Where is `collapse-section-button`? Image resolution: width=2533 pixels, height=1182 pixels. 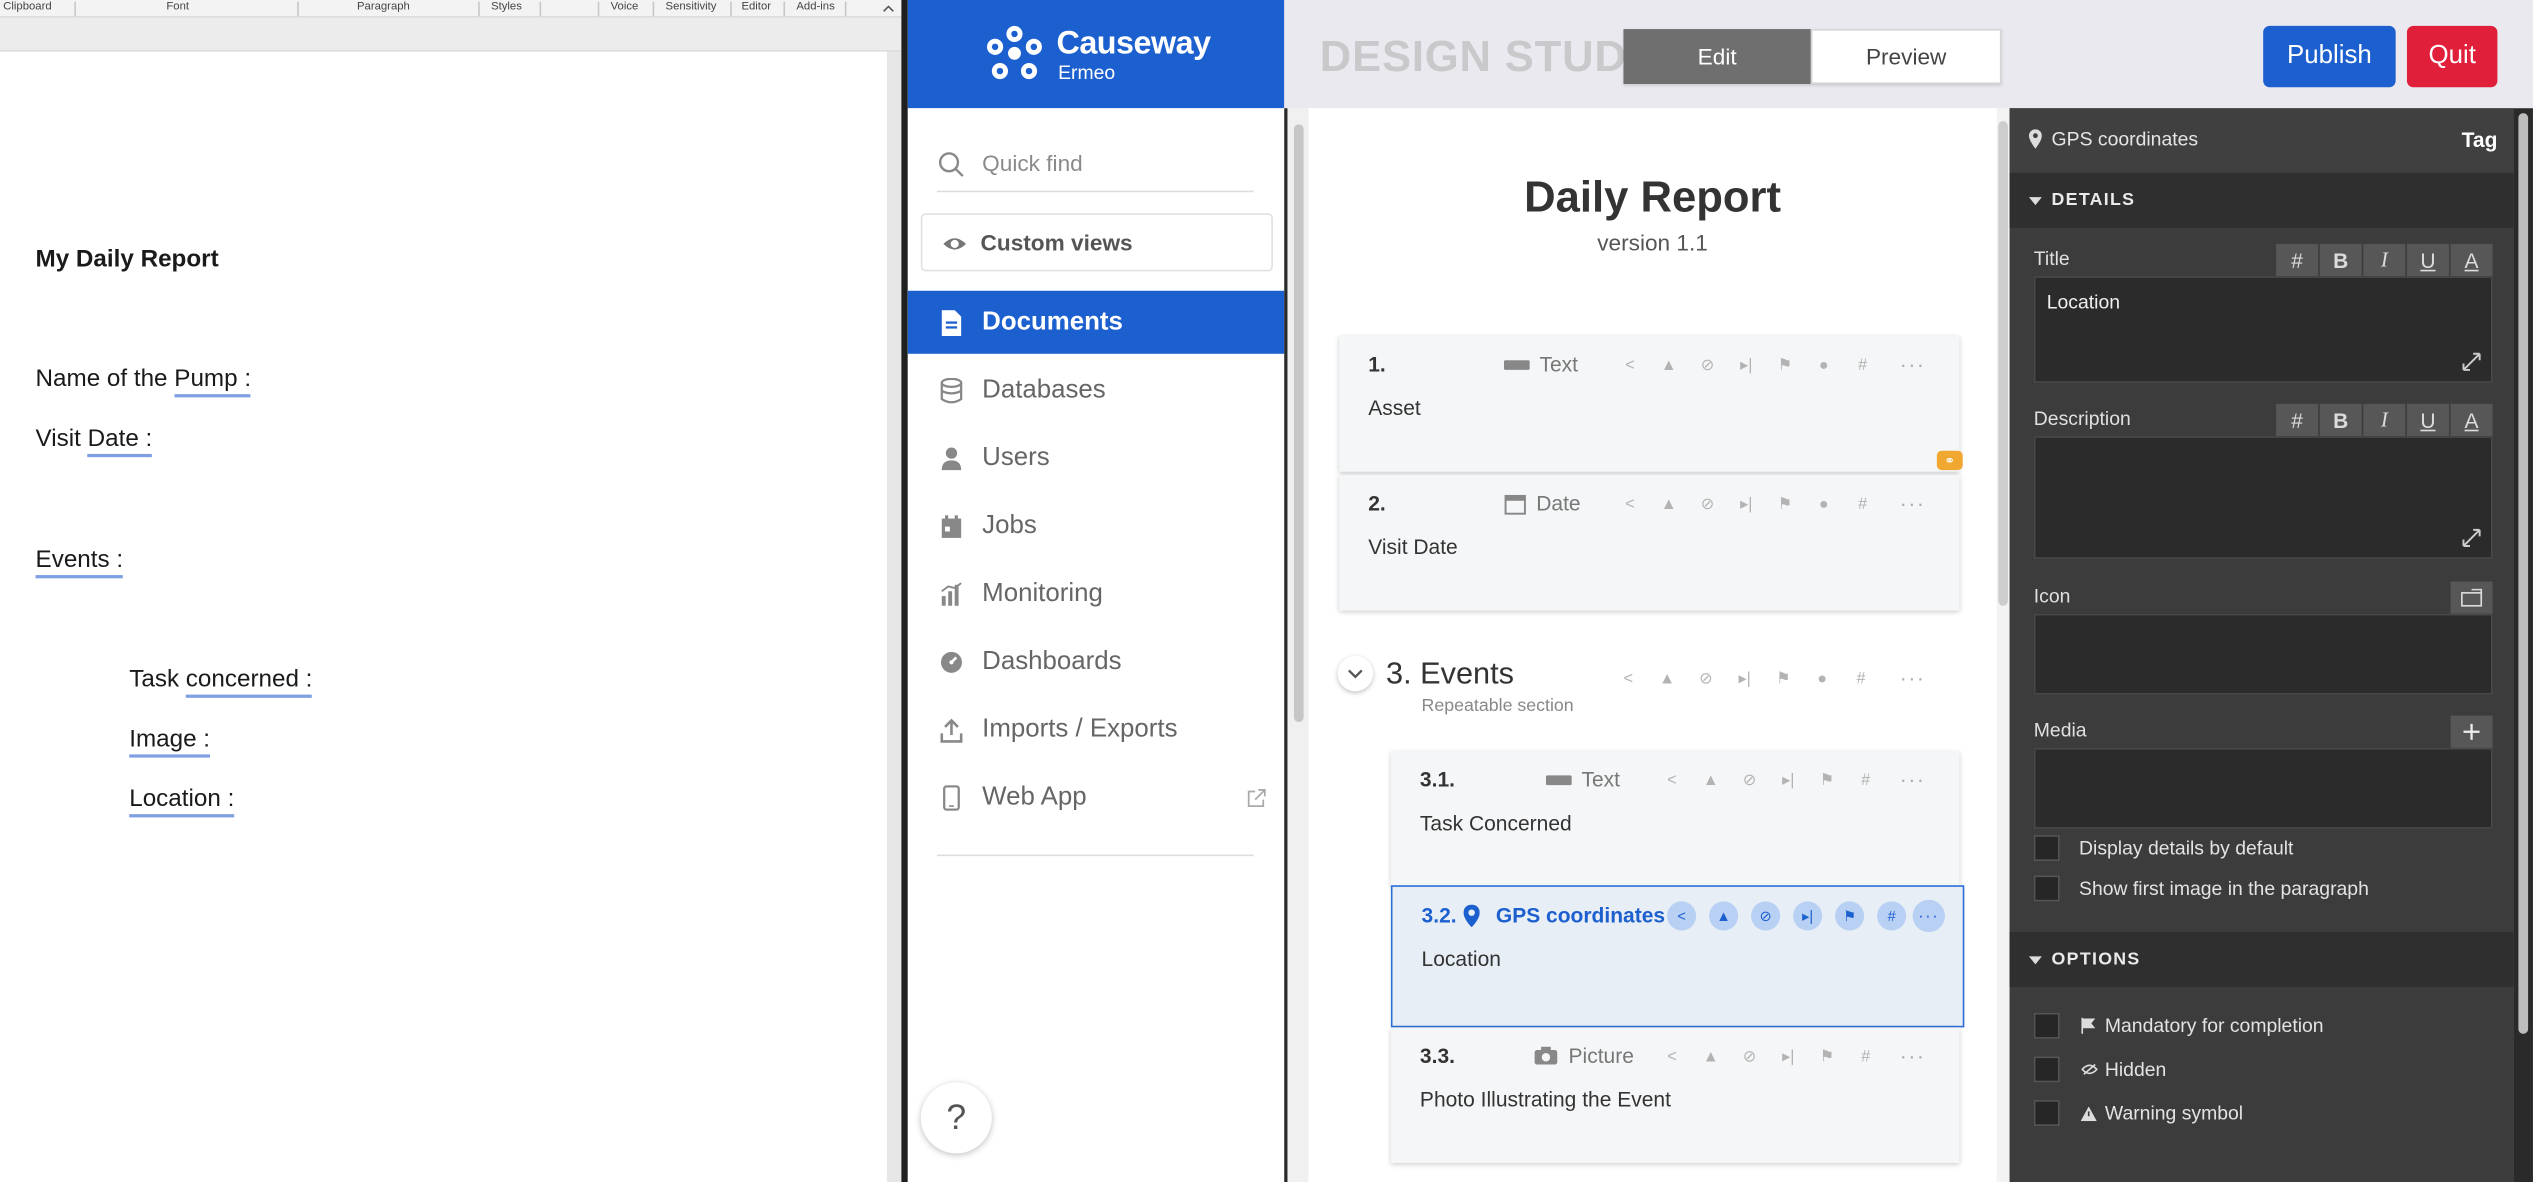
collapse-section-button is located at coordinates (1355, 673).